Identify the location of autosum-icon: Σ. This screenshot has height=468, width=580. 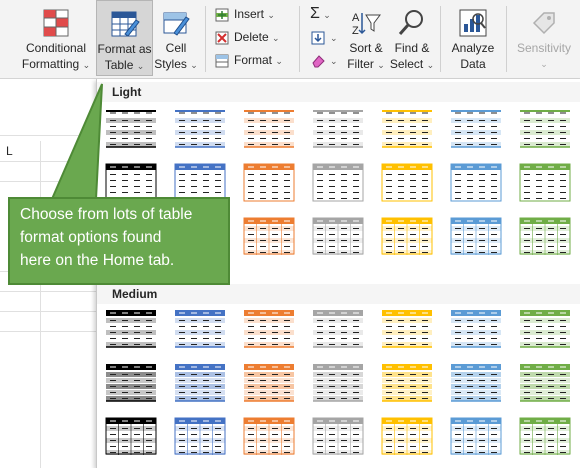
(315, 13).